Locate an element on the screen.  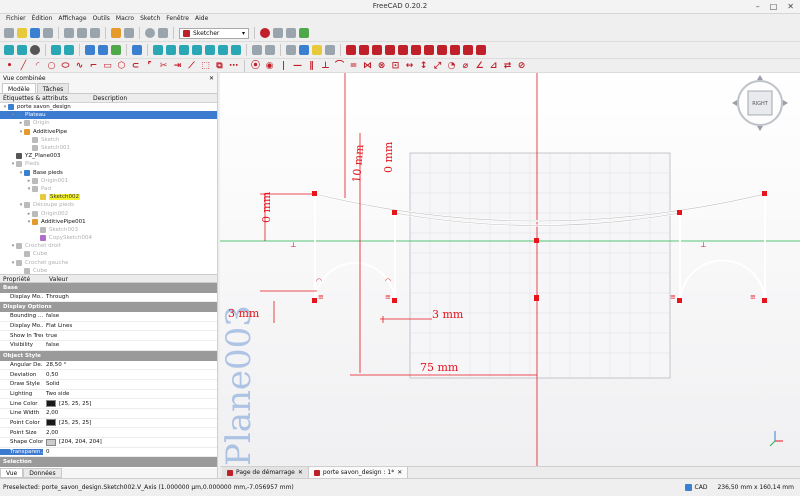
property-group: Display Options is located at coordinates (108, 307).